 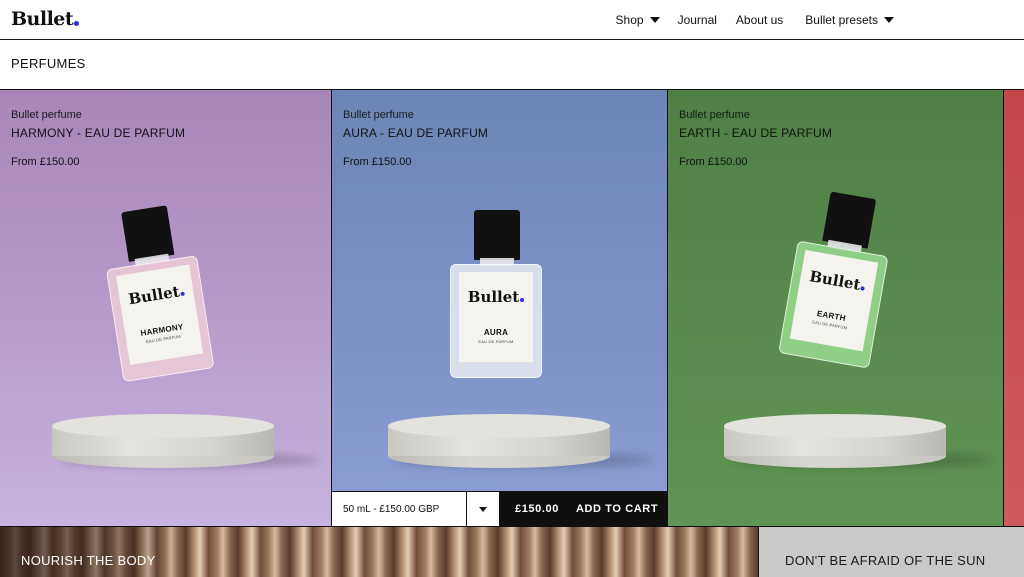 What do you see at coordinates (617, 509) in the screenshot?
I see `add-to-cart-label: ADD TO CART` at bounding box center [617, 509].